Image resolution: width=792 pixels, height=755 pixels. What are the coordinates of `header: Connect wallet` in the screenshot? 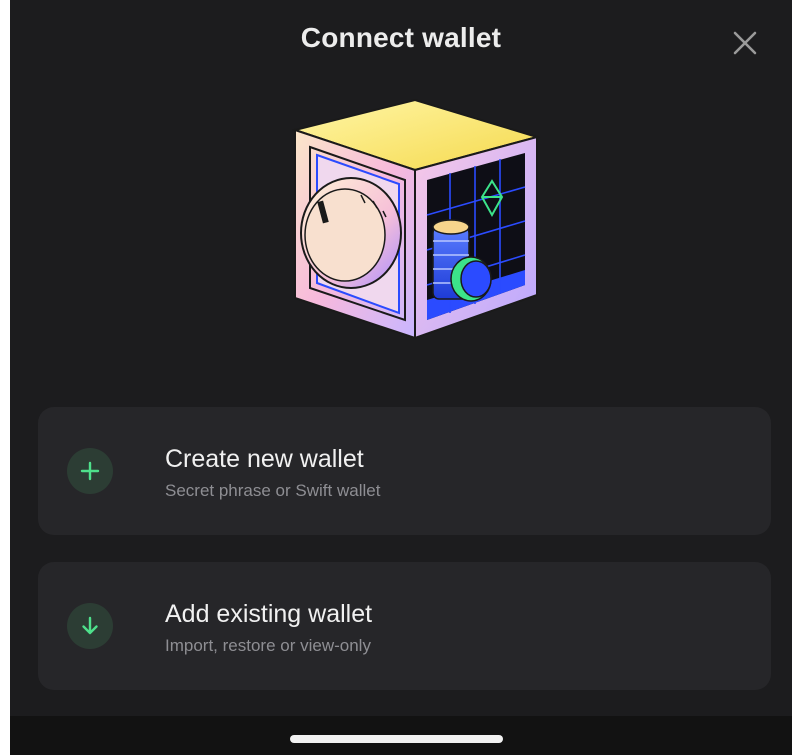 It's located at (401, 40).